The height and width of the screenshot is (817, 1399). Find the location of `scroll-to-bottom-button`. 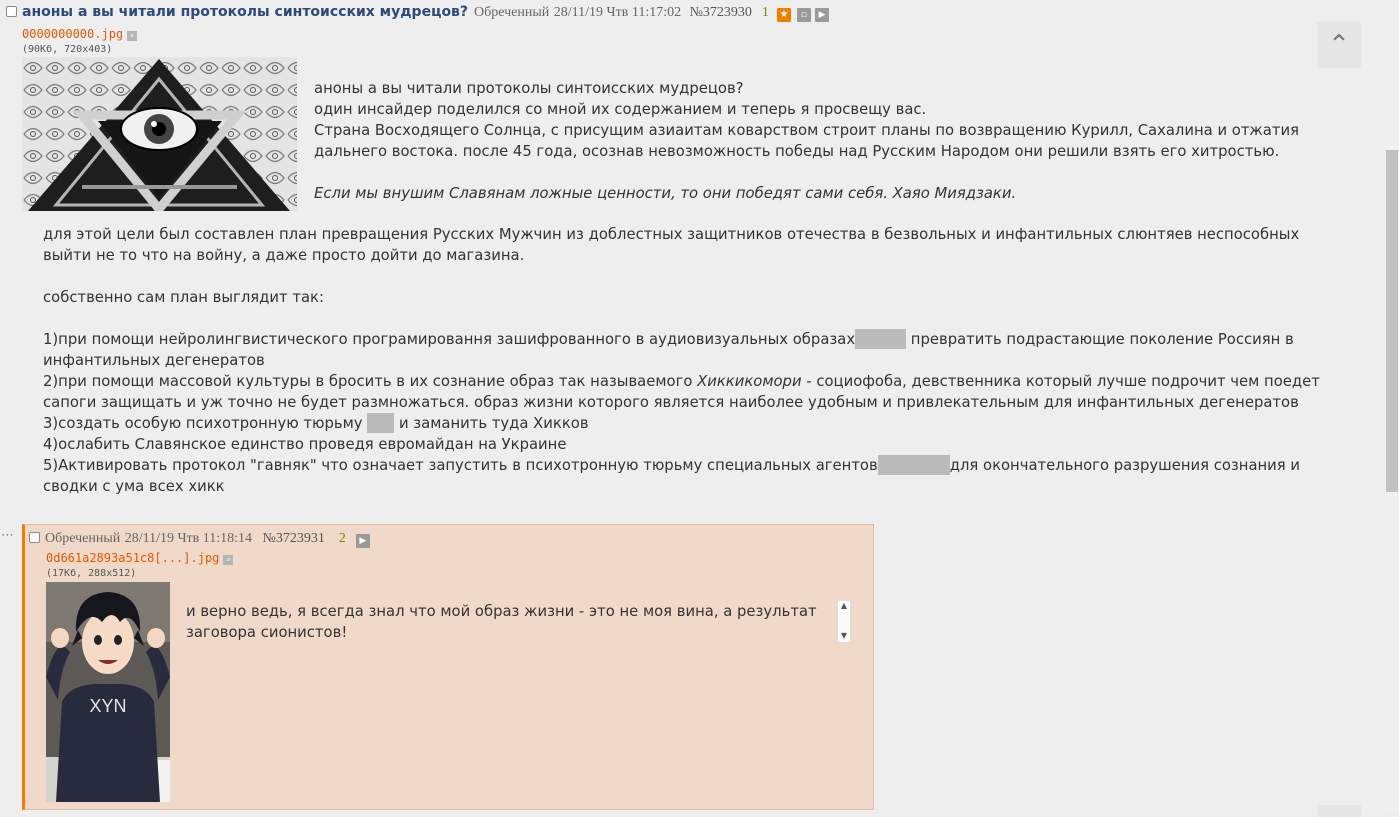

scroll-to-bottom-button is located at coordinates (1339, 811).